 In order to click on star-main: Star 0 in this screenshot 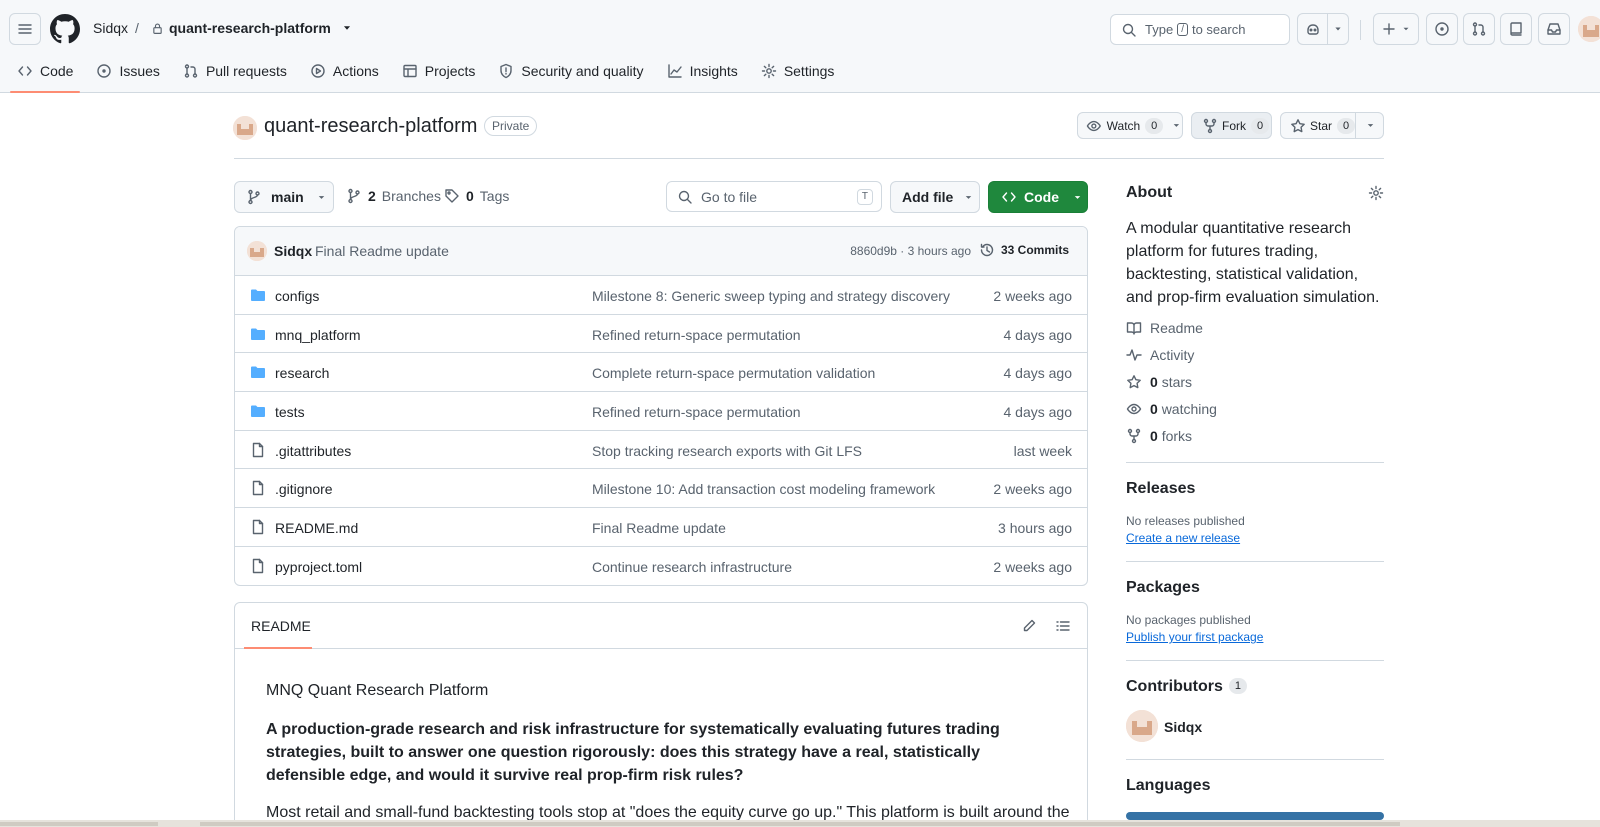, I will do `click(1318, 125)`.